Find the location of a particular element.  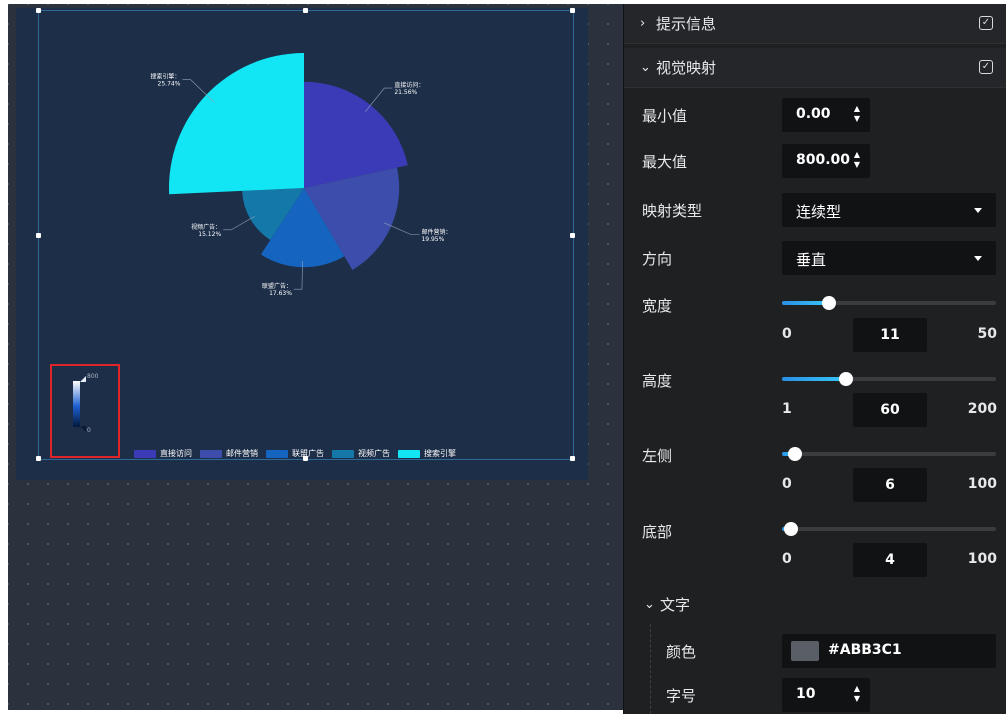

map-type-value: 连续型 is located at coordinates (819, 212).